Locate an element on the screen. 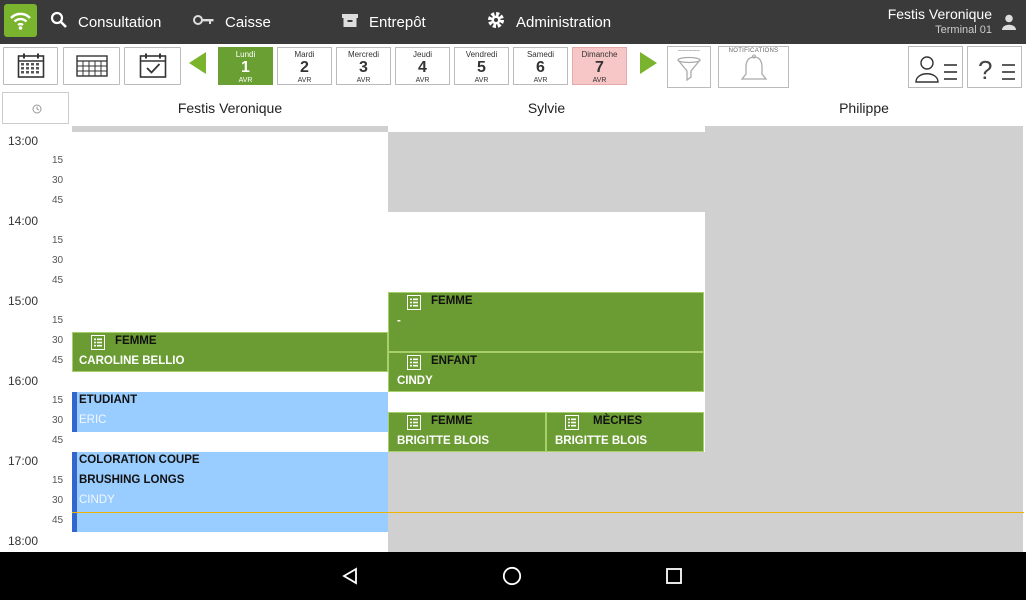 The image size is (1026, 600). day-number: 7 is located at coordinates (599, 67).